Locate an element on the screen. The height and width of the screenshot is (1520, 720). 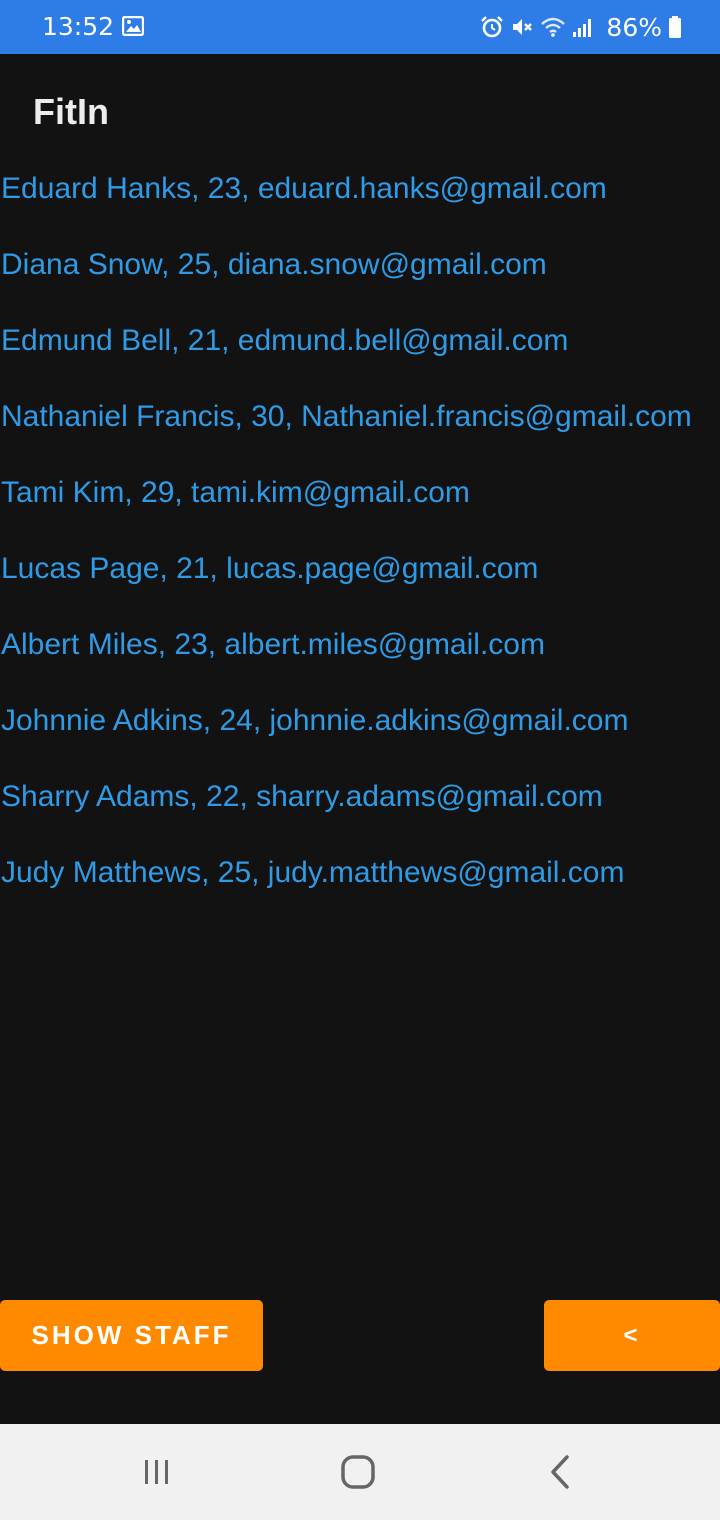
recent-apps-icon is located at coordinates (157, 1472).